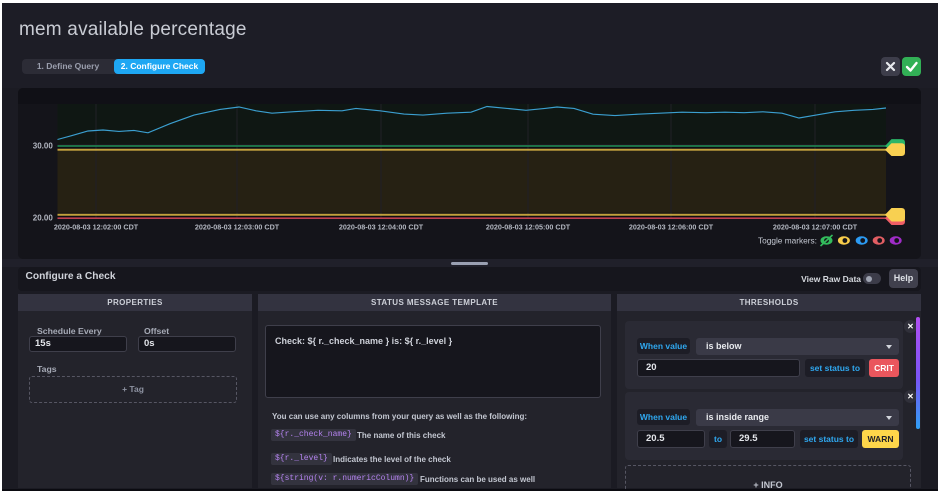  Describe the element at coordinates (671, 227) in the screenshot. I see `svg-text: 2020-08-03 12:06:00 CDT` at that location.